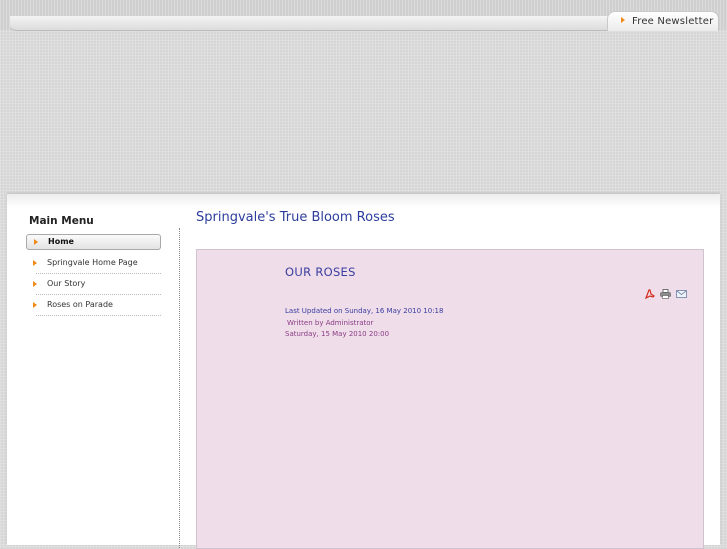 The width and height of the screenshot is (727, 549). I want to click on sidebar-item-label: Home, so click(61, 241).